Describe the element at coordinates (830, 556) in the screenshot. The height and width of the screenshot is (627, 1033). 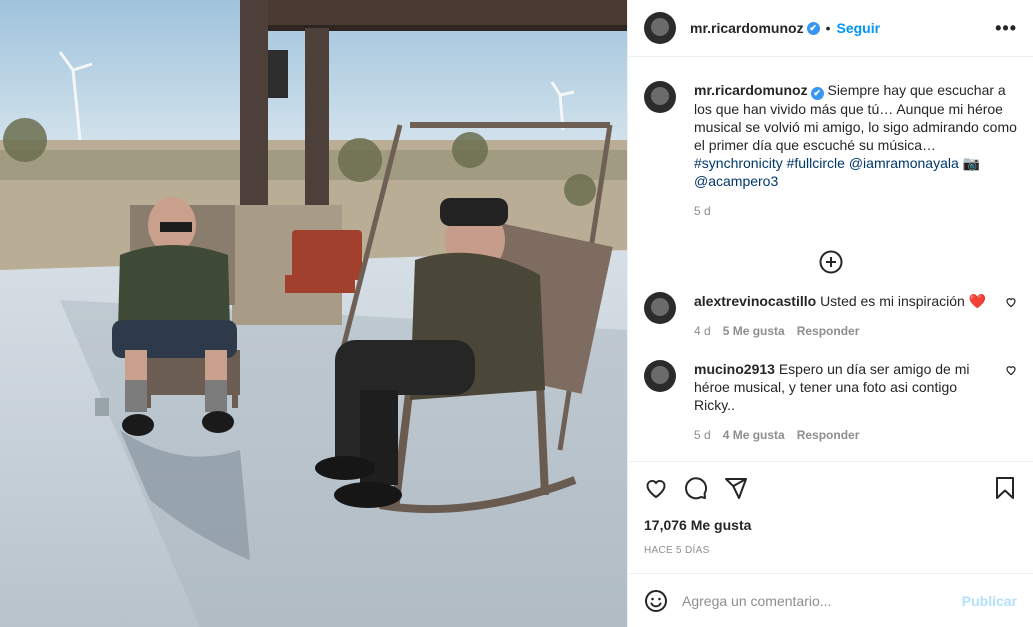
I see `post-age: HACE 5 DÍAS` at that location.